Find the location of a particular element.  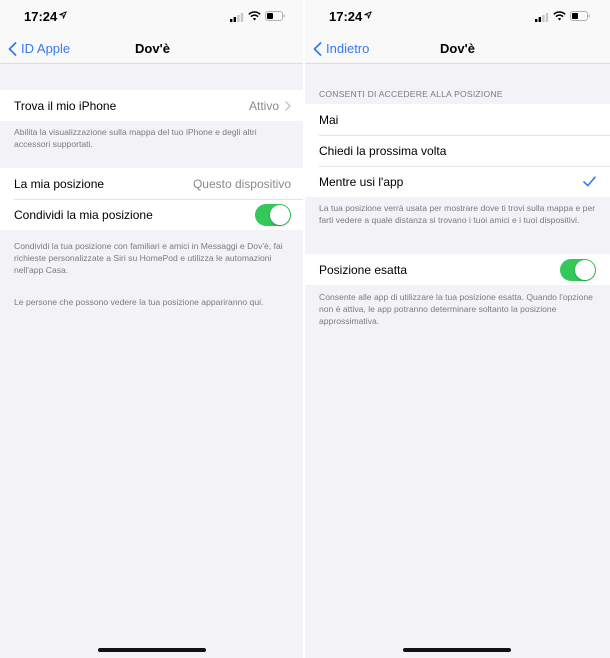

share-location-label: Condividi la mia posizione is located at coordinates (83, 214).